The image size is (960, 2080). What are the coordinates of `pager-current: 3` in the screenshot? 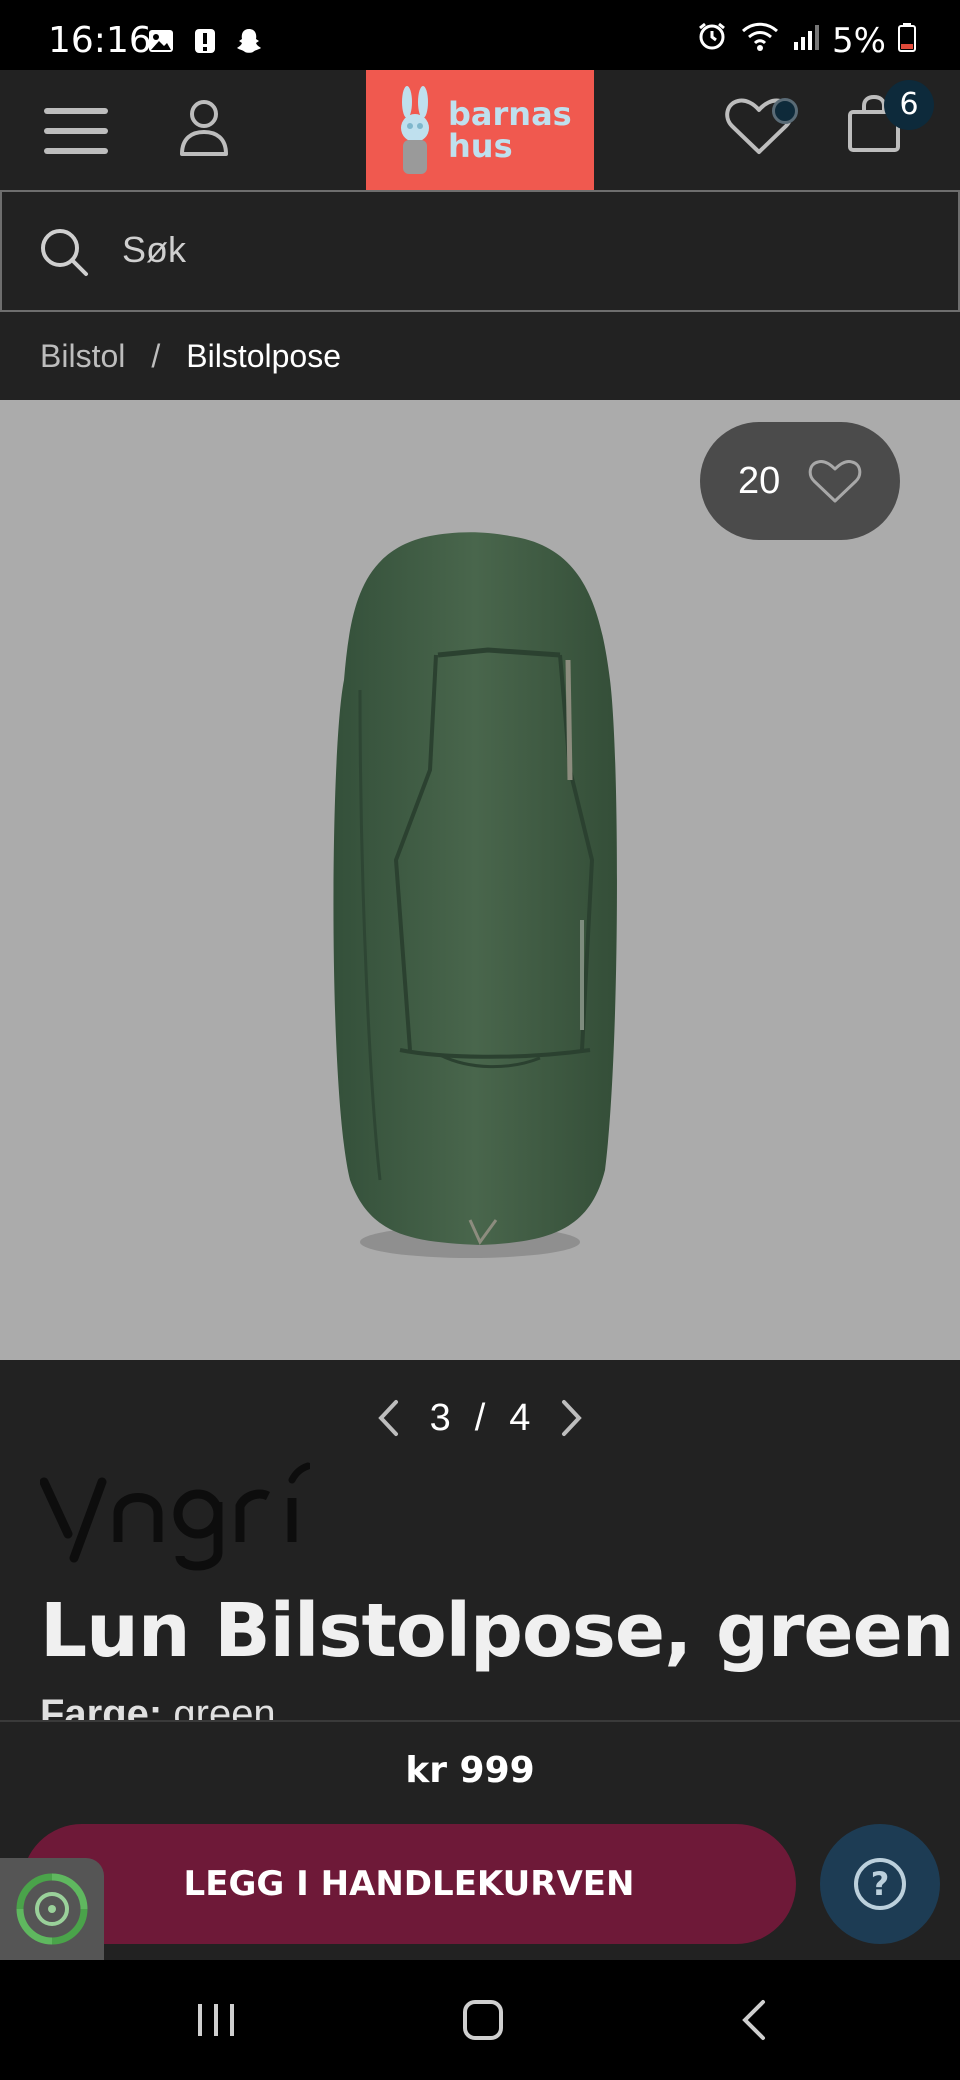 It's located at (440, 1417).